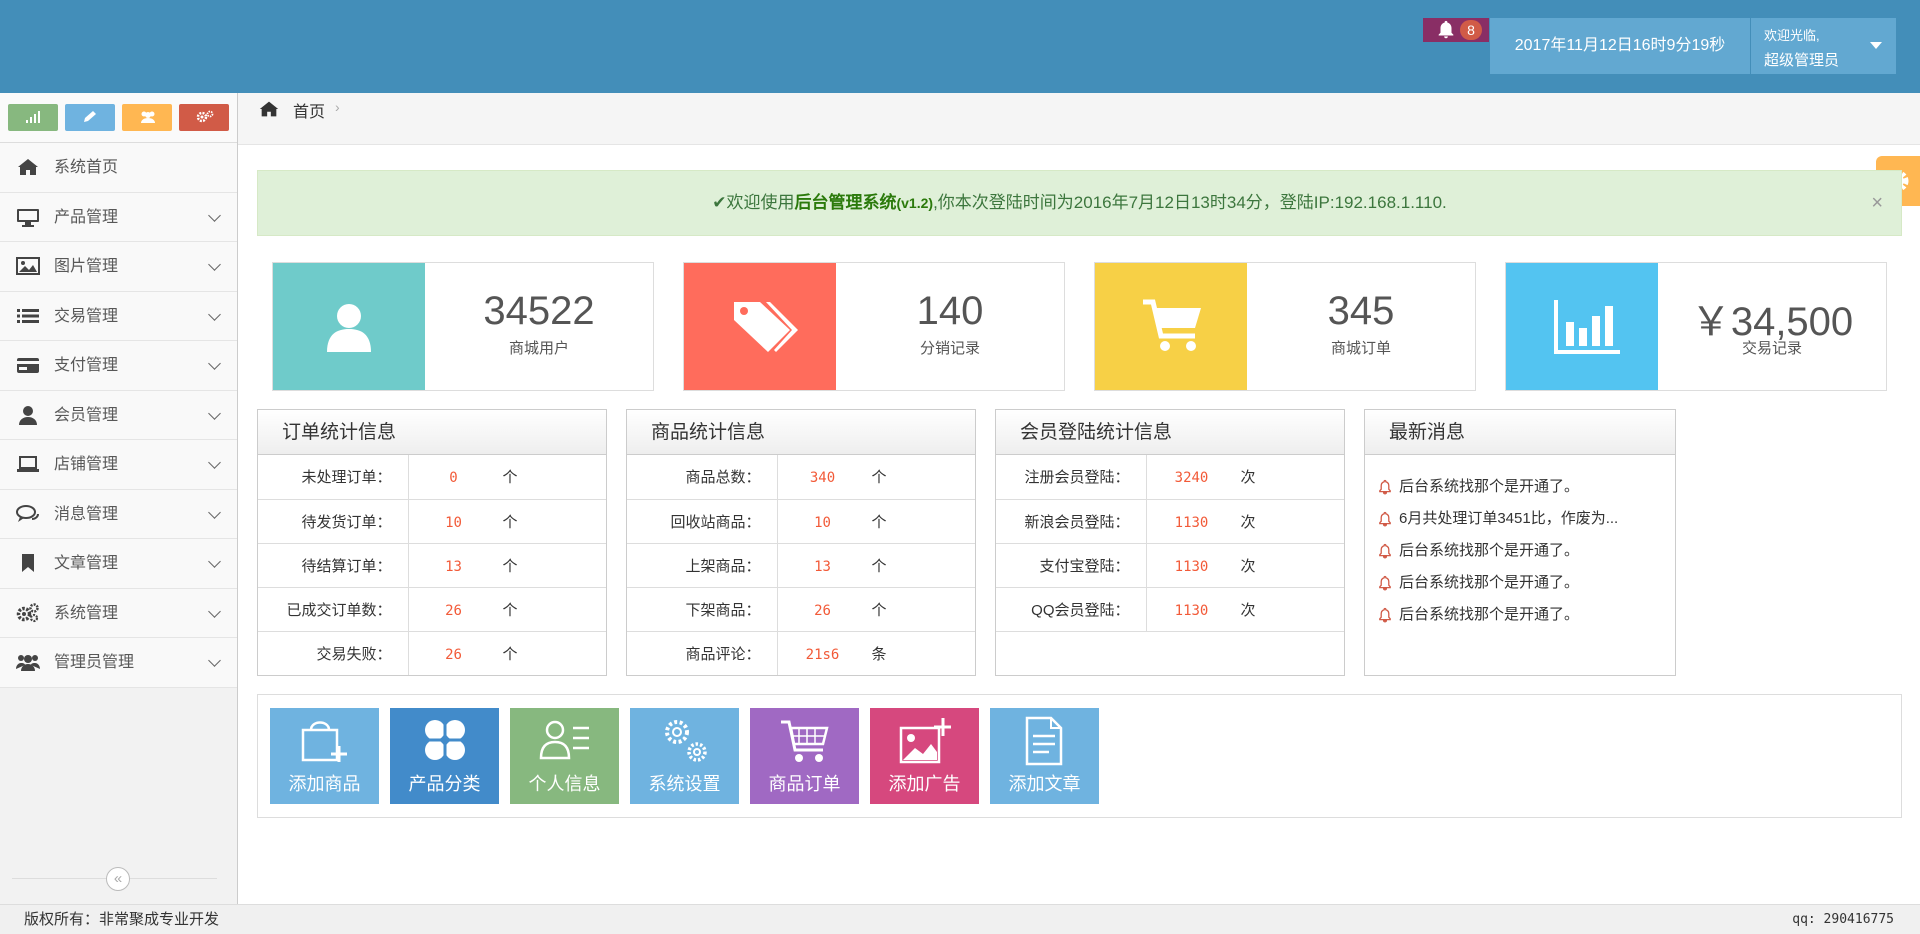  Describe the element at coordinates (801, 609) in the screenshot. I see `table-row: 下架商品： 26 个` at that location.